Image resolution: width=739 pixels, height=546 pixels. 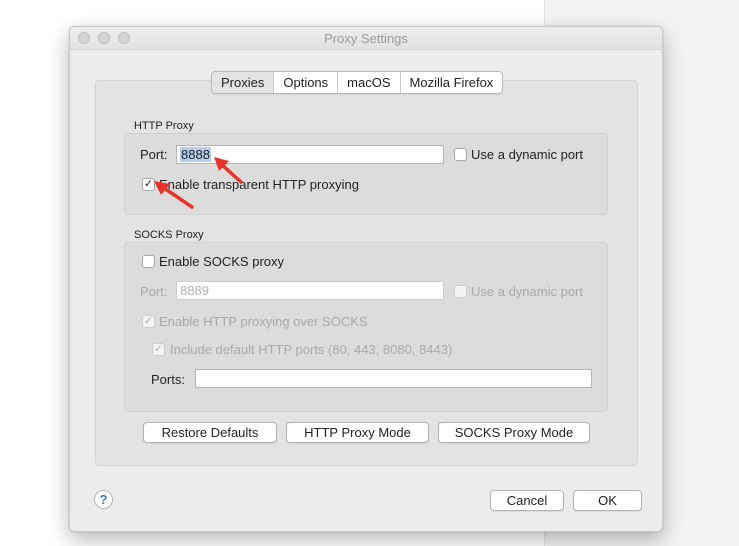 What do you see at coordinates (451, 82) in the screenshot?
I see `tab-mozilla-firefox: Mozilla Firefox` at bounding box center [451, 82].